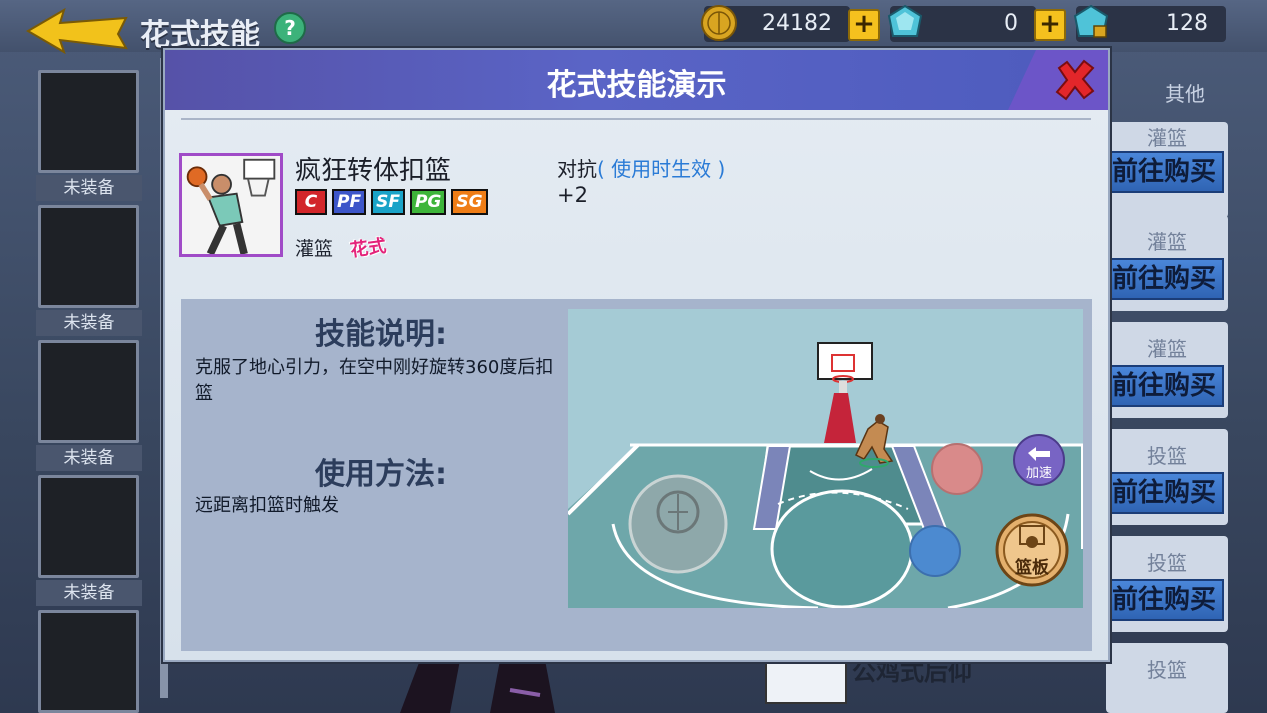 The width and height of the screenshot is (1267, 713). What do you see at coordinates (719, 23) in the screenshot?
I see `coin-icon` at bounding box center [719, 23].